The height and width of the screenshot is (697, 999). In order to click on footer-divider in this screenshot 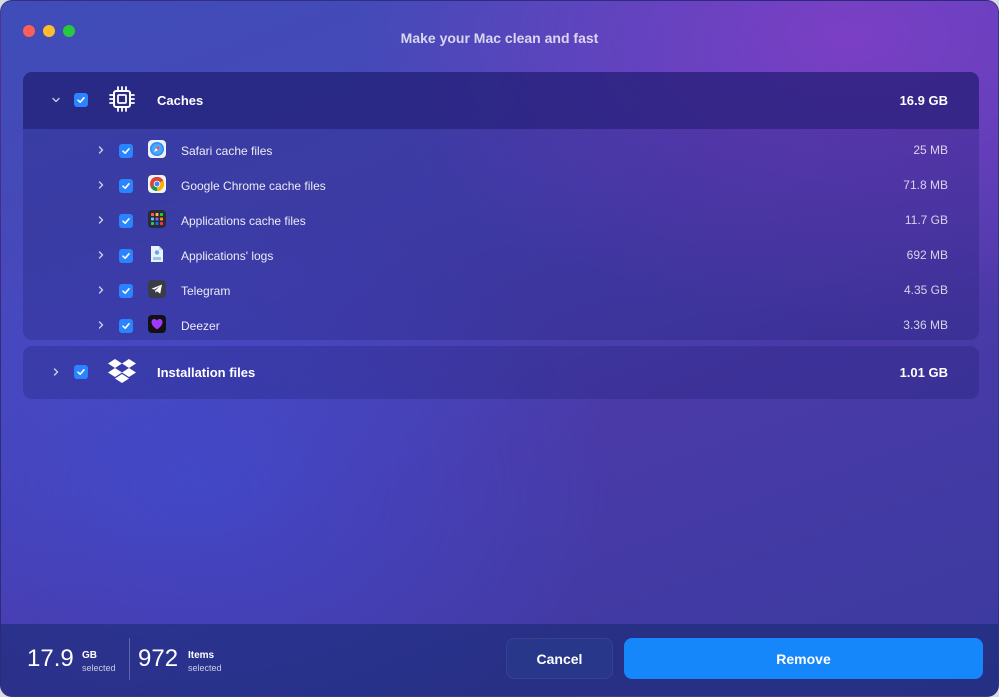, I will do `click(129, 659)`.